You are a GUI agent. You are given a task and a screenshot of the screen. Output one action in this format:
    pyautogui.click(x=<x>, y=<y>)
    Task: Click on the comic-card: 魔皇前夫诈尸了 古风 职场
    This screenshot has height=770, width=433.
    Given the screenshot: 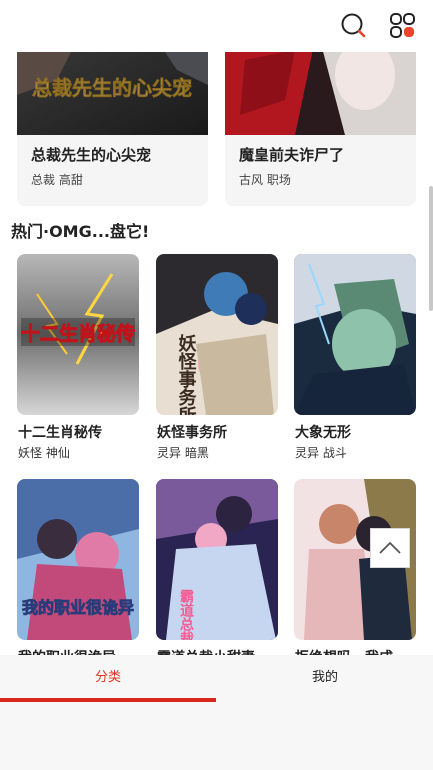 What is the action you would take?
    pyautogui.click(x=320, y=123)
    